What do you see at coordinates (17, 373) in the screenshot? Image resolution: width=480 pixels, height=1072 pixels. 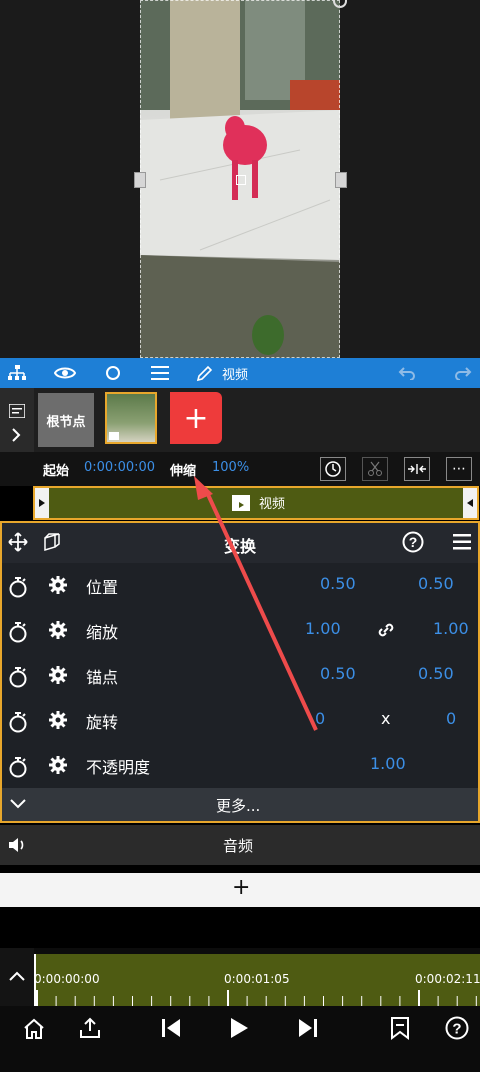 I see `node-tree-icon` at bounding box center [17, 373].